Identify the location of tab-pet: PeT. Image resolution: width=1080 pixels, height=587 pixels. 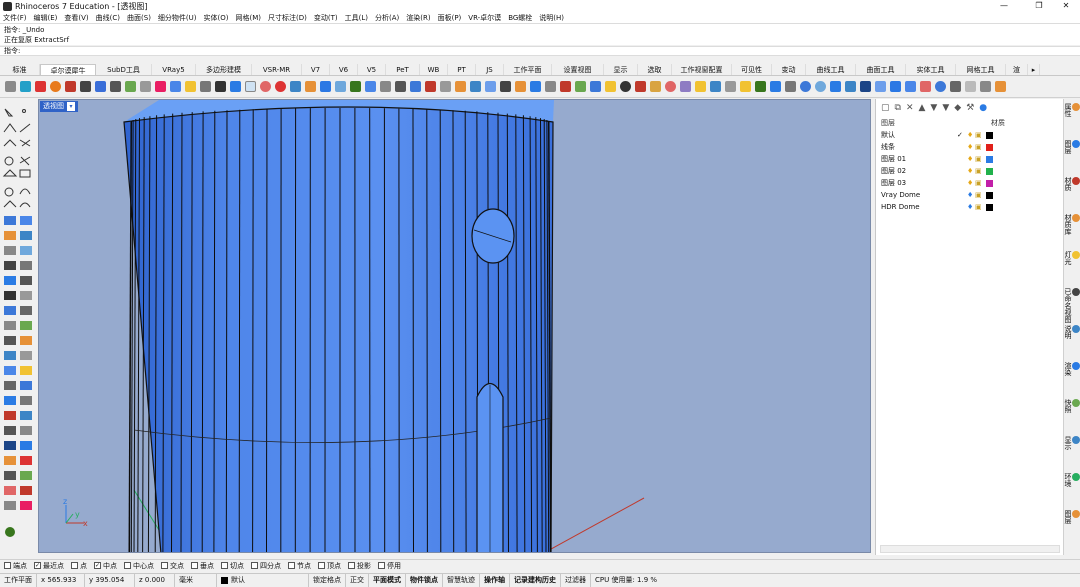
(403, 69).